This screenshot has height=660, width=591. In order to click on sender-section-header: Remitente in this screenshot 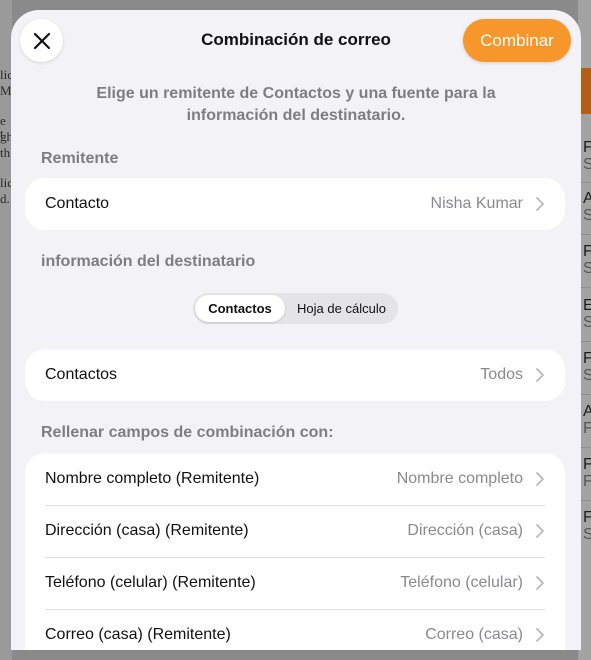, I will do `click(80, 158)`.